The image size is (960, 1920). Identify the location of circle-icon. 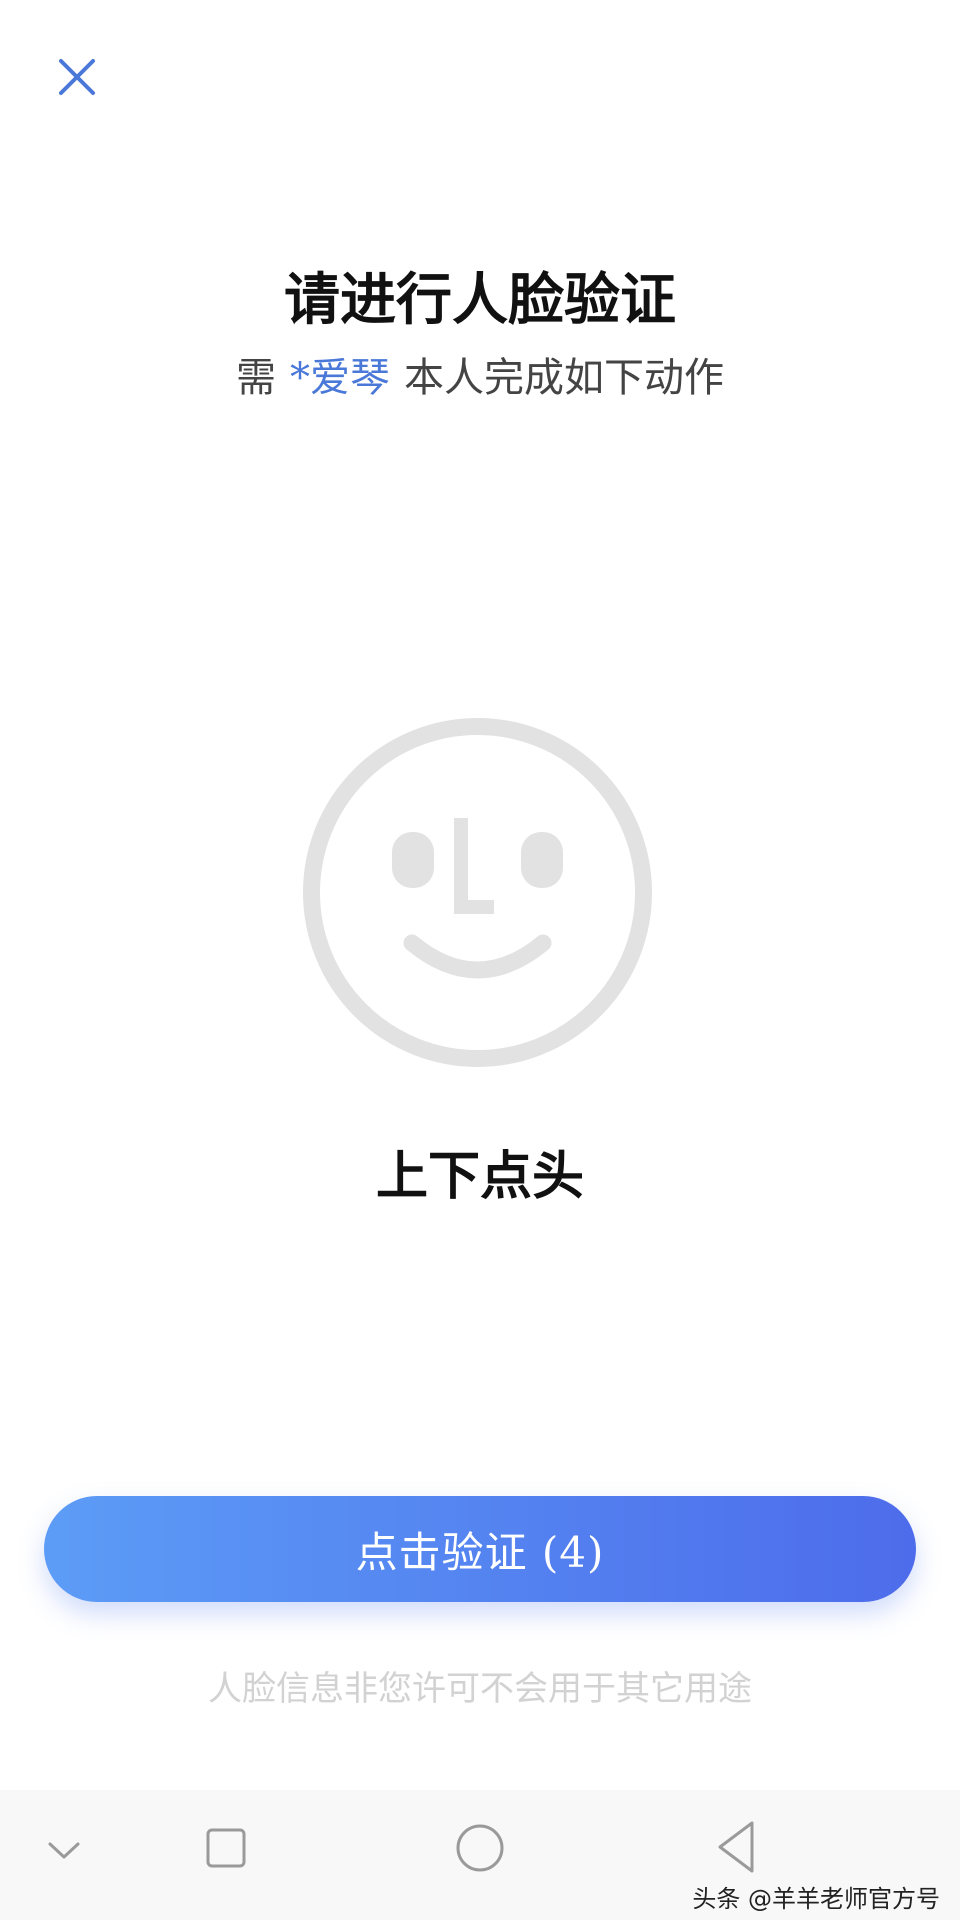
(480, 1848).